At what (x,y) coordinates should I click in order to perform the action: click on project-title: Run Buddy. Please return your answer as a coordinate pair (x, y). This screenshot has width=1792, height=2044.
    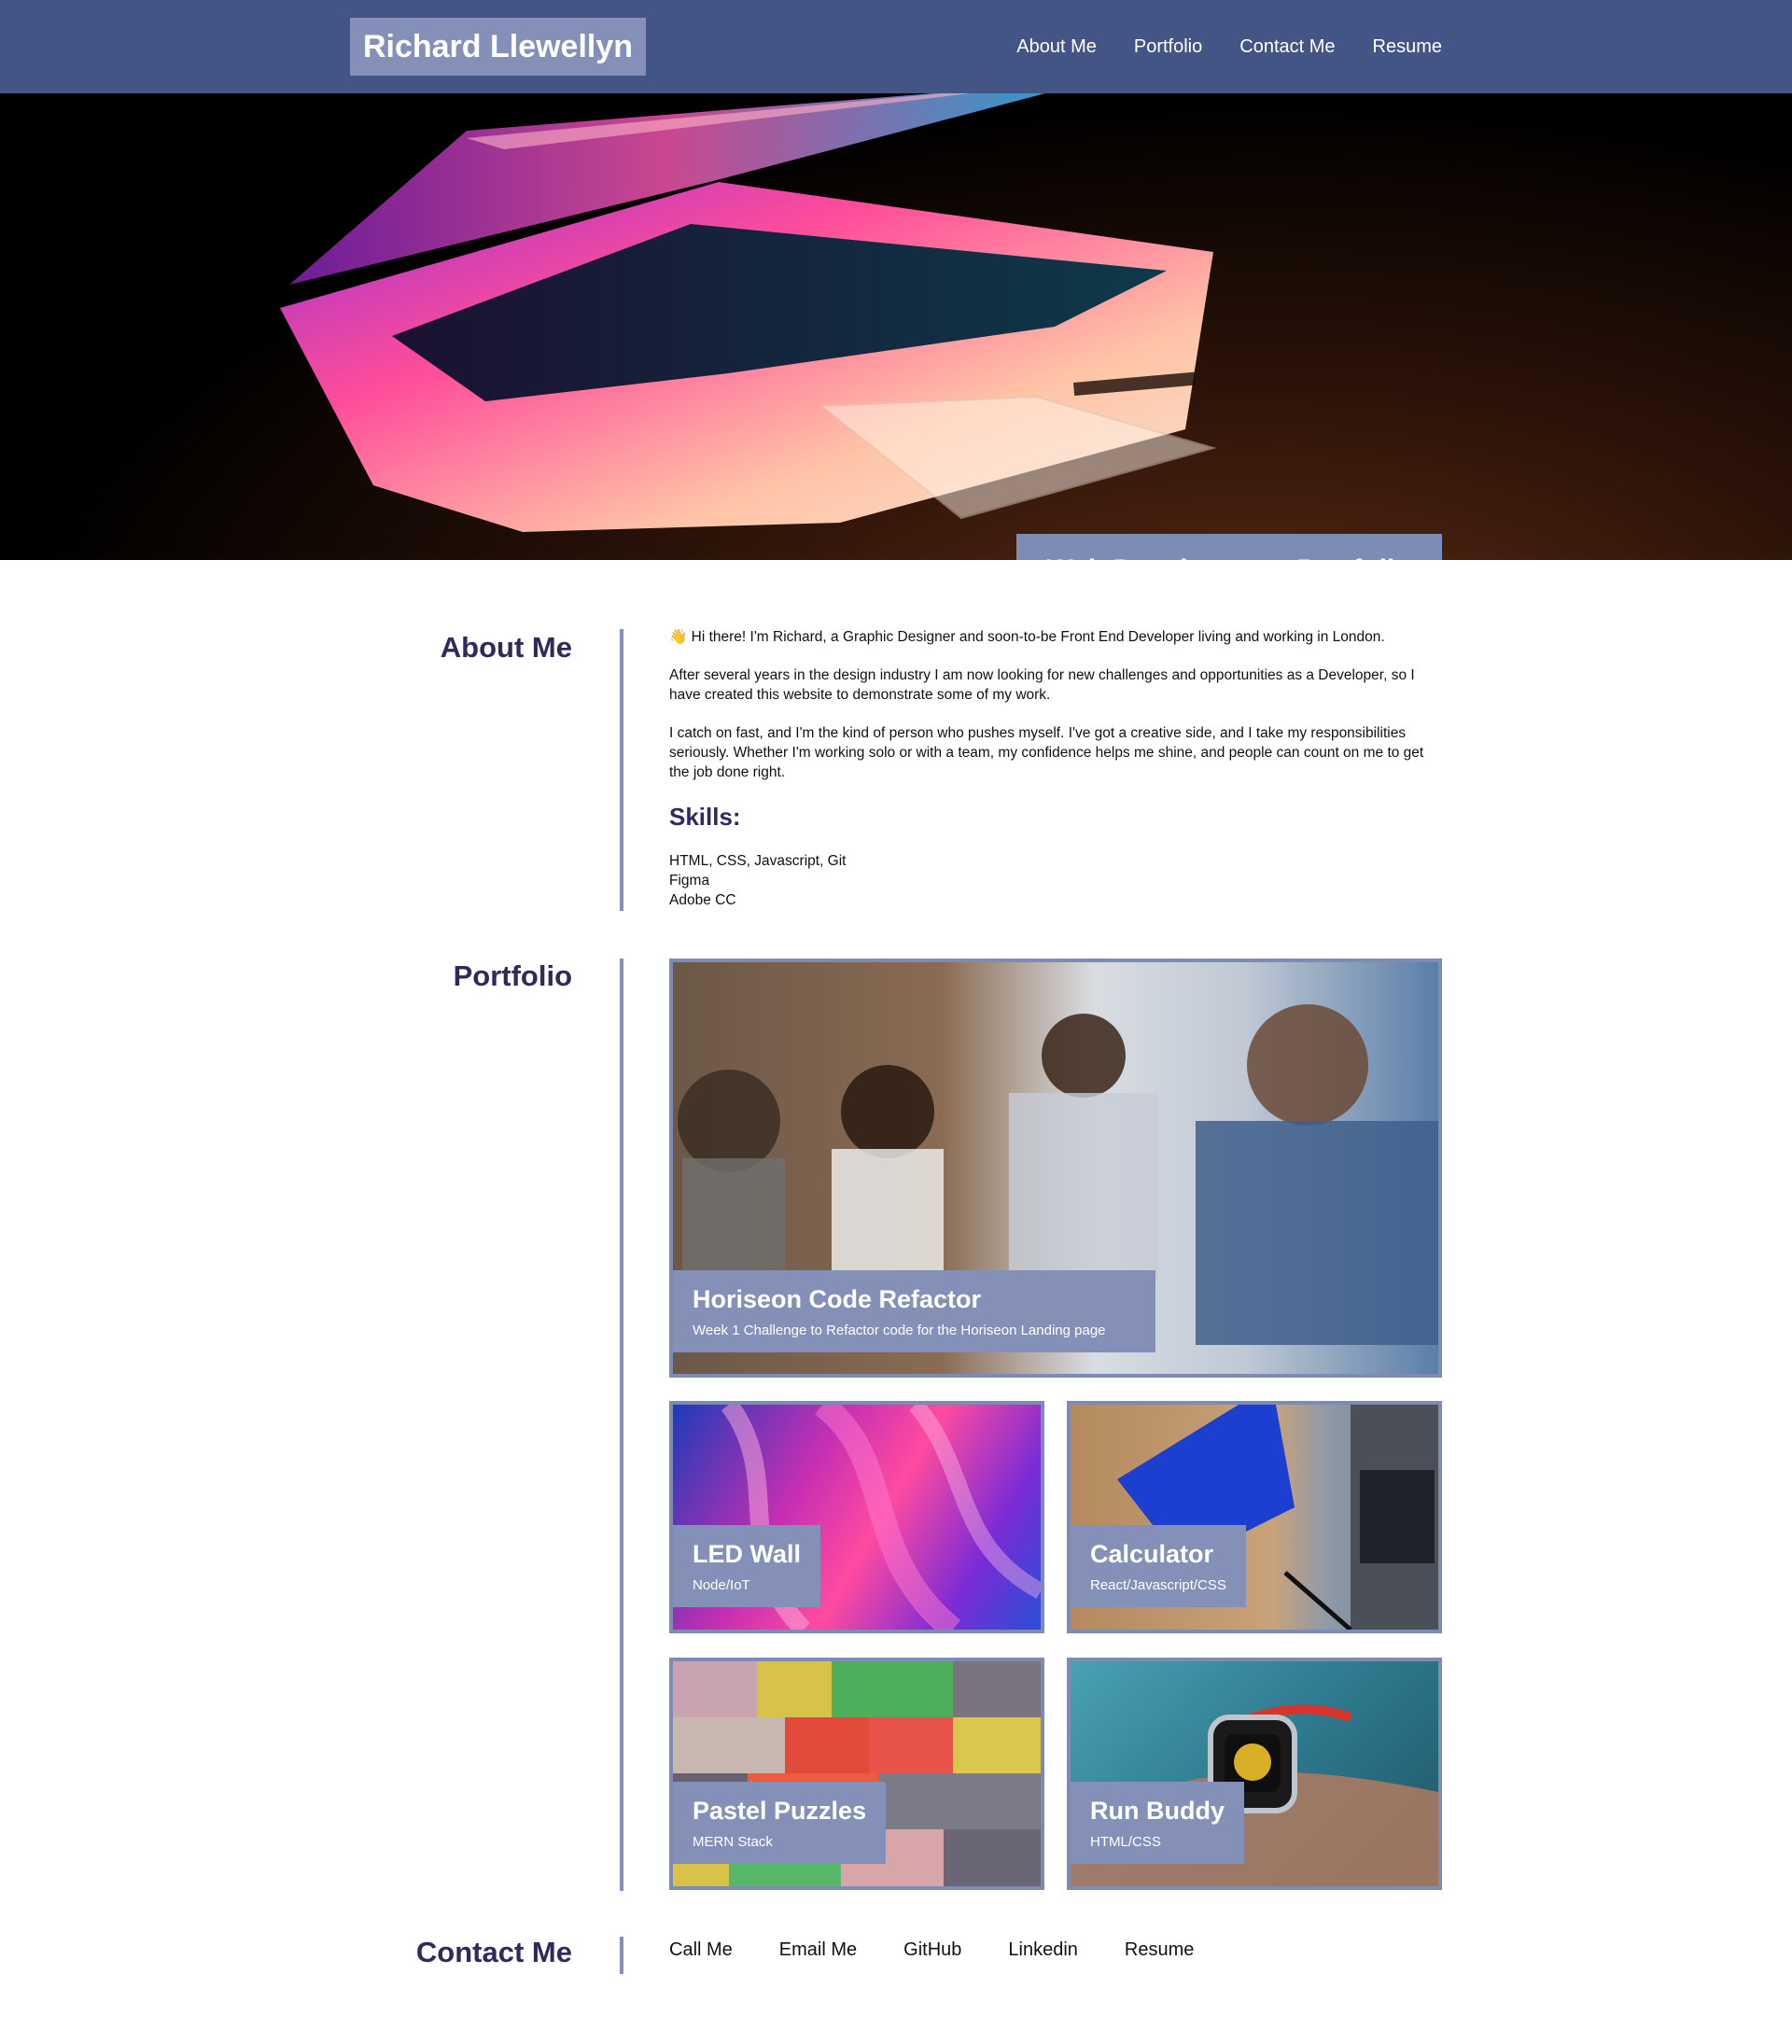
    Looking at the image, I should click on (1157, 1811).